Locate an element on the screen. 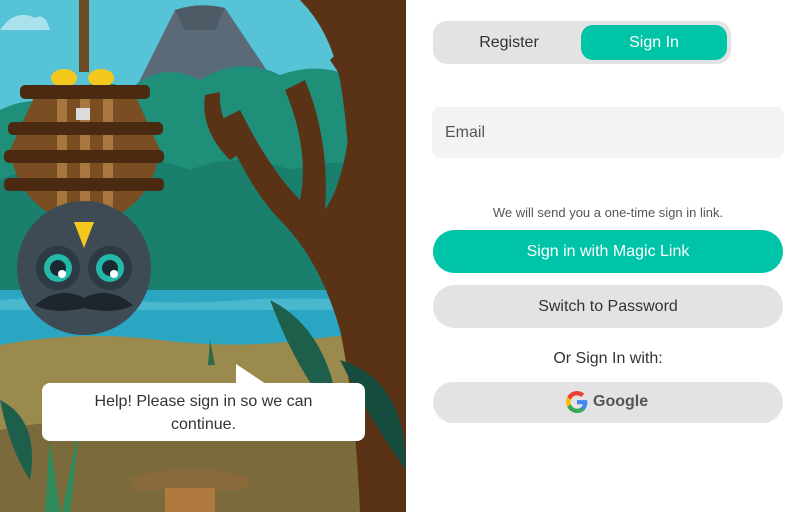 The width and height of the screenshot is (812, 512). auth-mode-toggle: Register Sign In is located at coordinates (582, 42).